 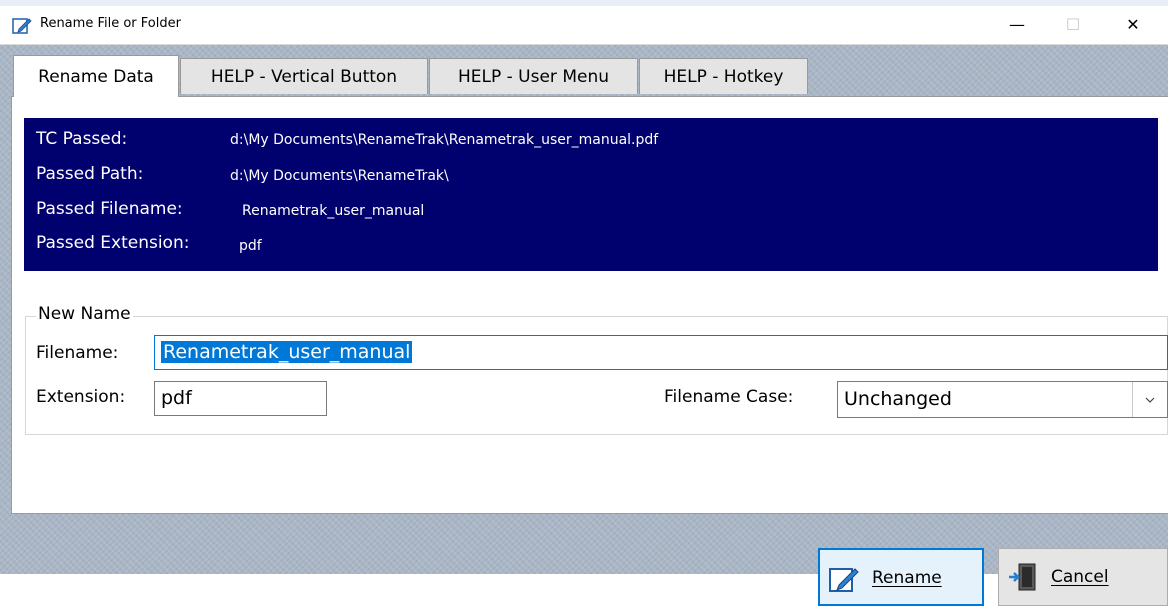 I want to click on window-title: Rename File or Folder, so click(x=110, y=23).